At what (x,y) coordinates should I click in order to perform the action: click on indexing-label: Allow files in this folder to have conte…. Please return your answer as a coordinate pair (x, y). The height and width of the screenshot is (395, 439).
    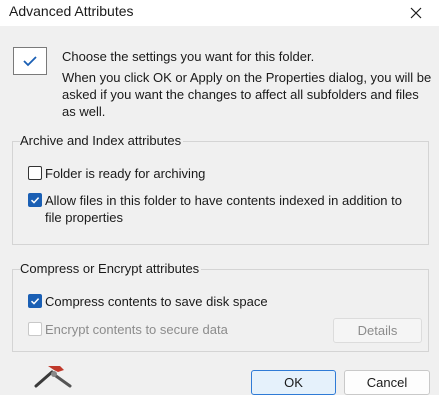
    Looking at the image, I should click on (230, 209).